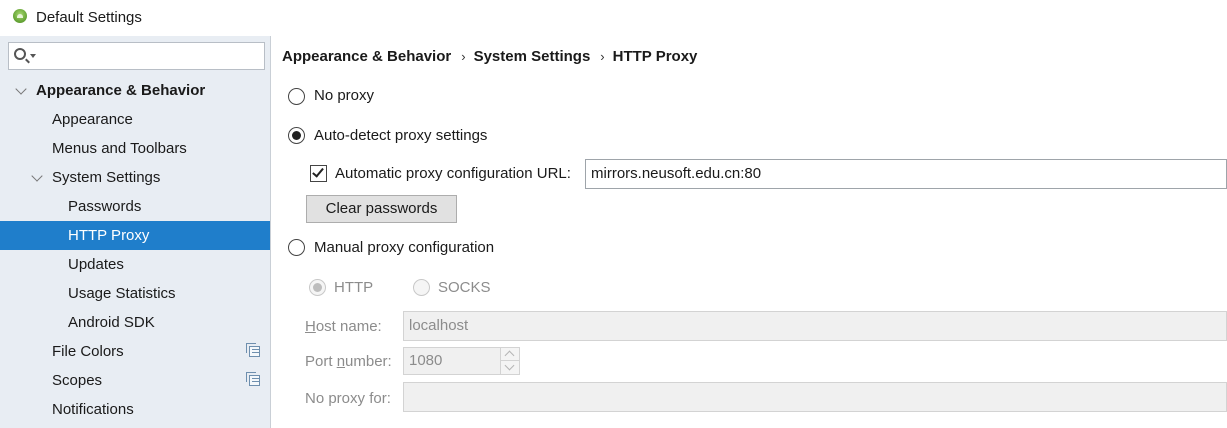 The image size is (1227, 428). What do you see at coordinates (368, 361) in the screenshot?
I see `port-label-post: umber:` at bounding box center [368, 361].